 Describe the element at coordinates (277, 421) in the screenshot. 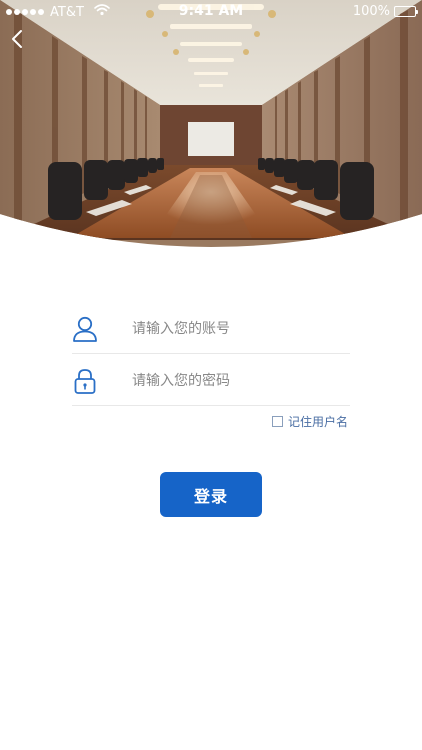

I see `remember-checkbox` at that location.